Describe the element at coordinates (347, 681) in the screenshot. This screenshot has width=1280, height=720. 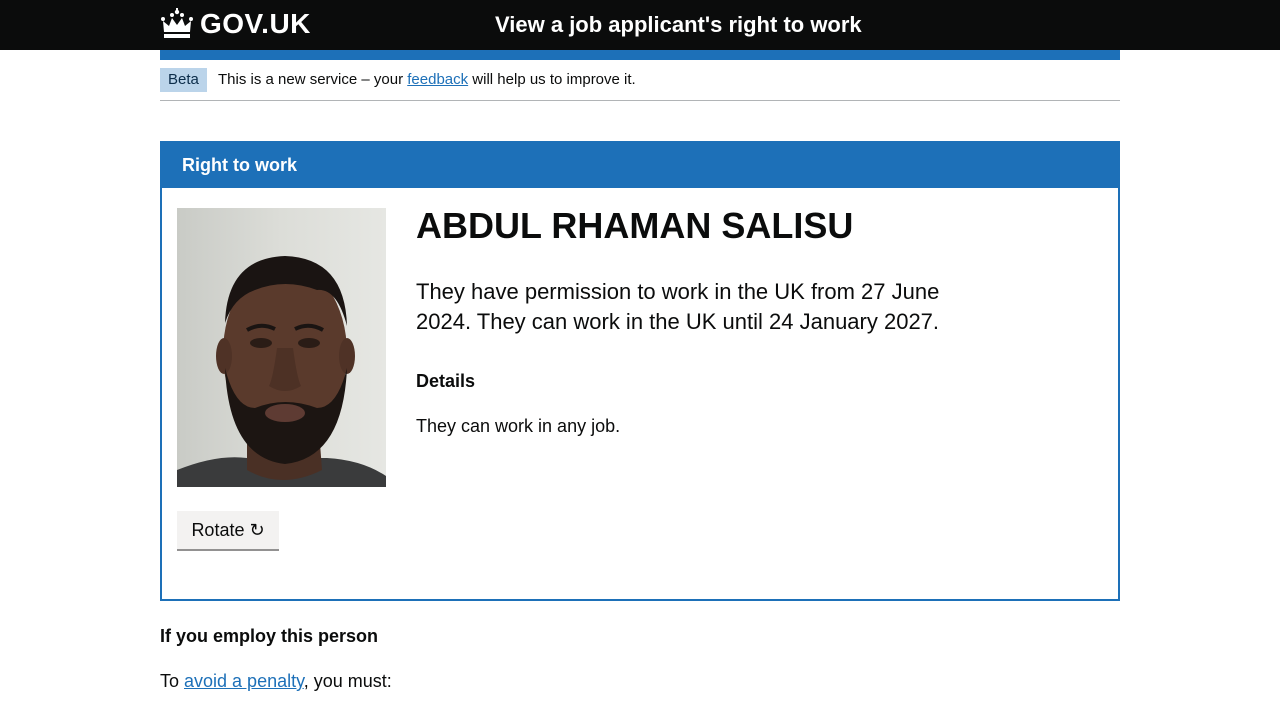
I see `penalty-text-after: , you must:` at that location.